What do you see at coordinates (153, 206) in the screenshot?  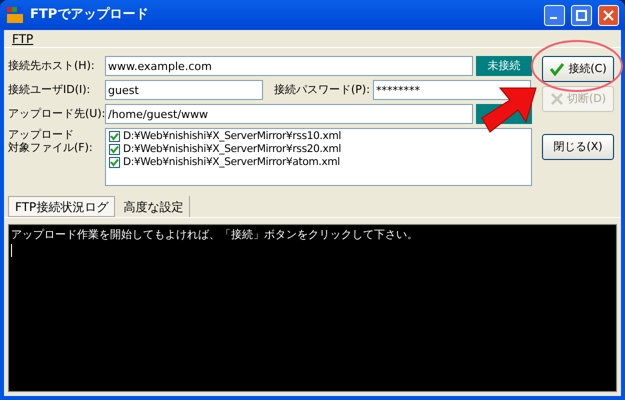 I see `tab: 高度な設定` at bounding box center [153, 206].